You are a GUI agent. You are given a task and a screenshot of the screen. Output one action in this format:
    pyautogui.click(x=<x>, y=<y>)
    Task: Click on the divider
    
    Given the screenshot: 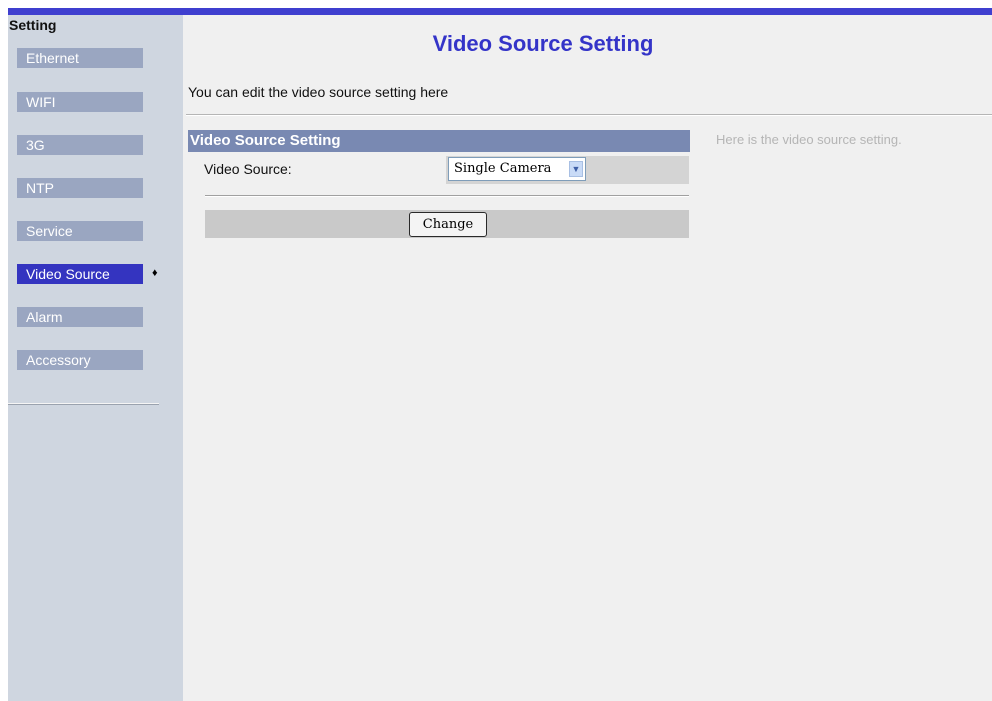 What is the action you would take?
    pyautogui.click(x=589, y=115)
    